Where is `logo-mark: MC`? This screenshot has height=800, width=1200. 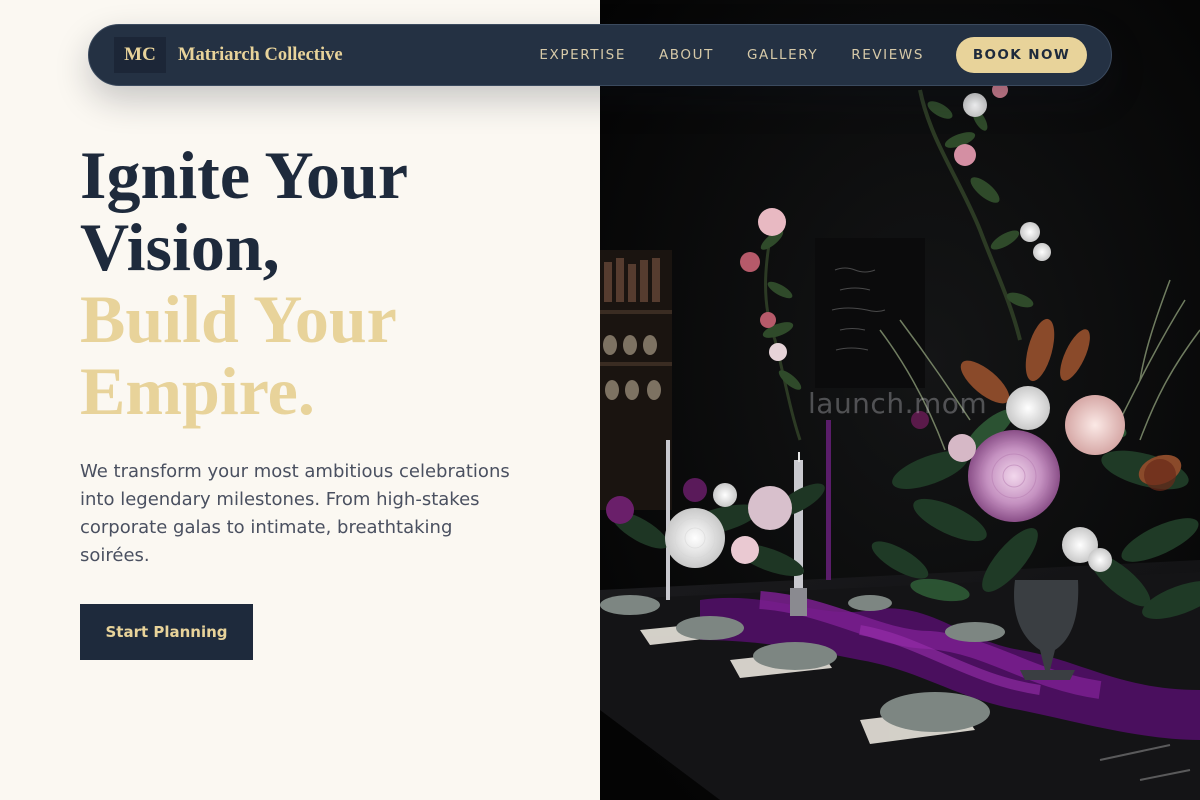 logo-mark: MC is located at coordinates (140, 55).